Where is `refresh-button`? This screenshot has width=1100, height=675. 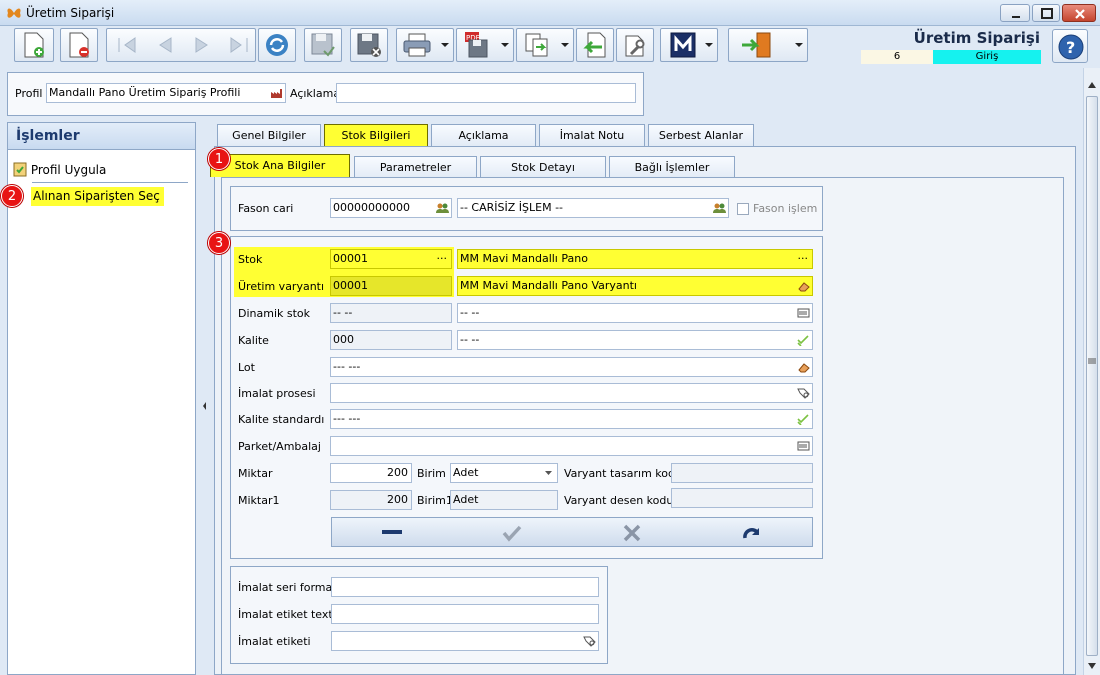 refresh-button is located at coordinates (277, 45).